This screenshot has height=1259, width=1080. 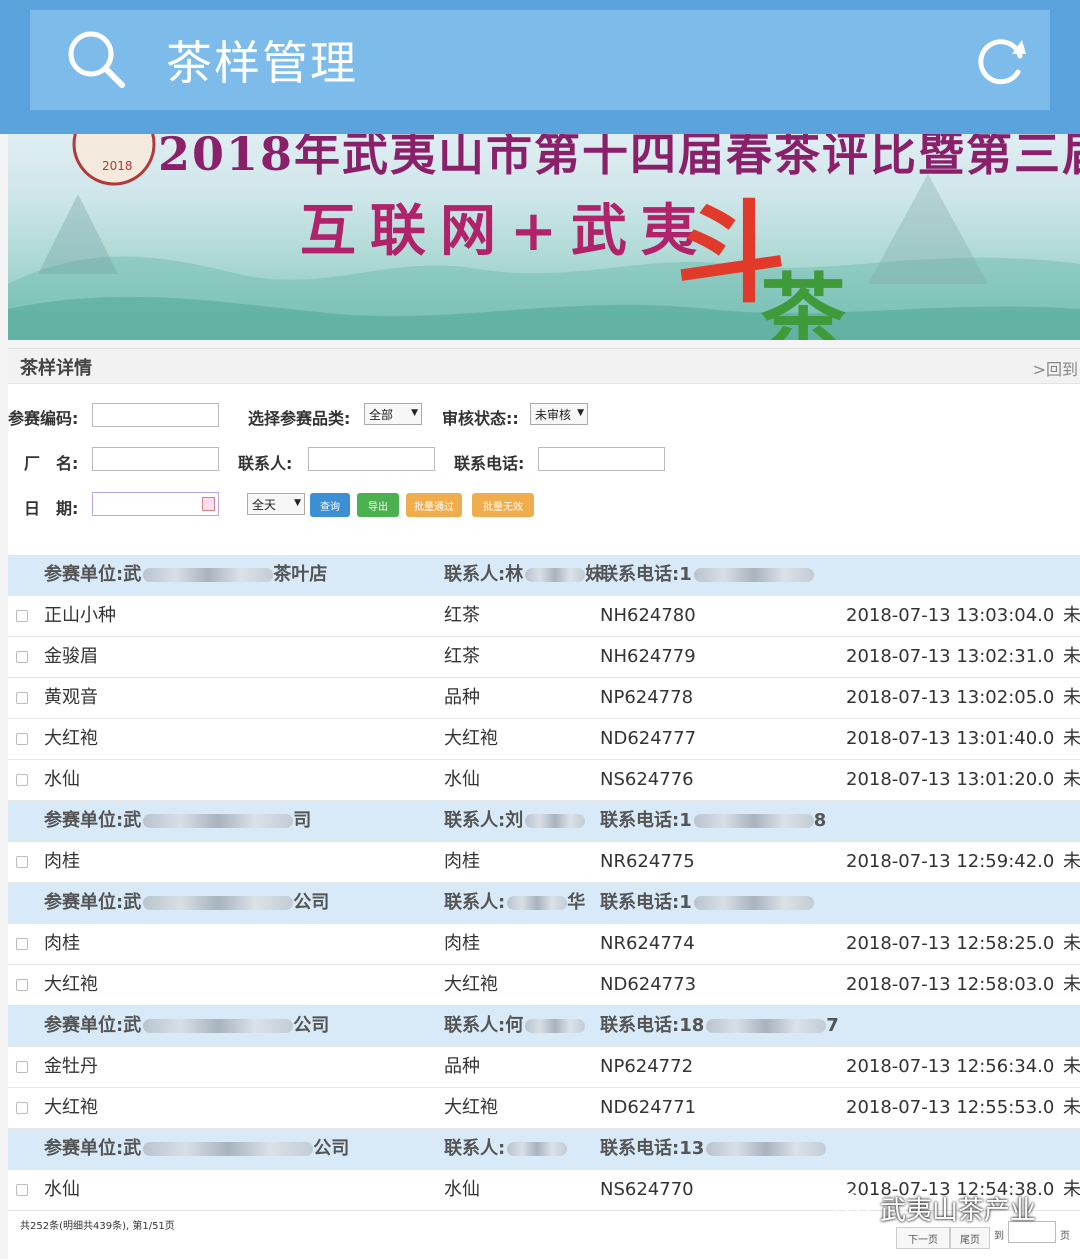 I want to click on table-row: 金骏眉 红茶 NH624779 2018-07-13 13:02:31.0 未, so click(x=544, y=657).